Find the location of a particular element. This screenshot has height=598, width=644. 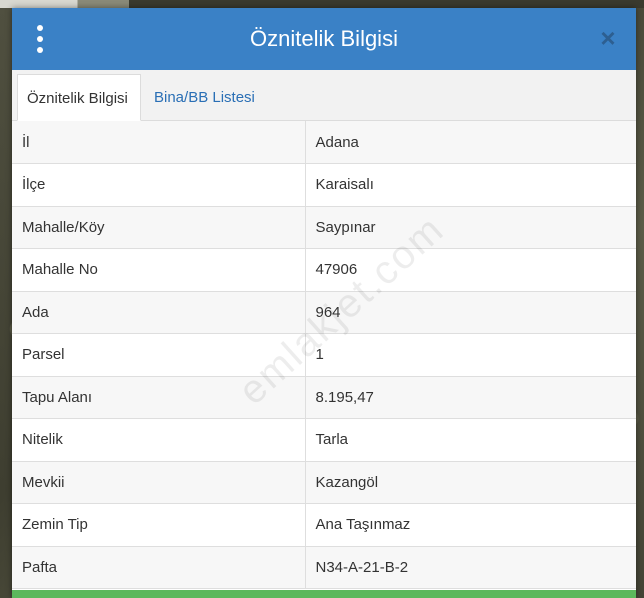

attribute-value: 964 is located at coordinates (470, 312).